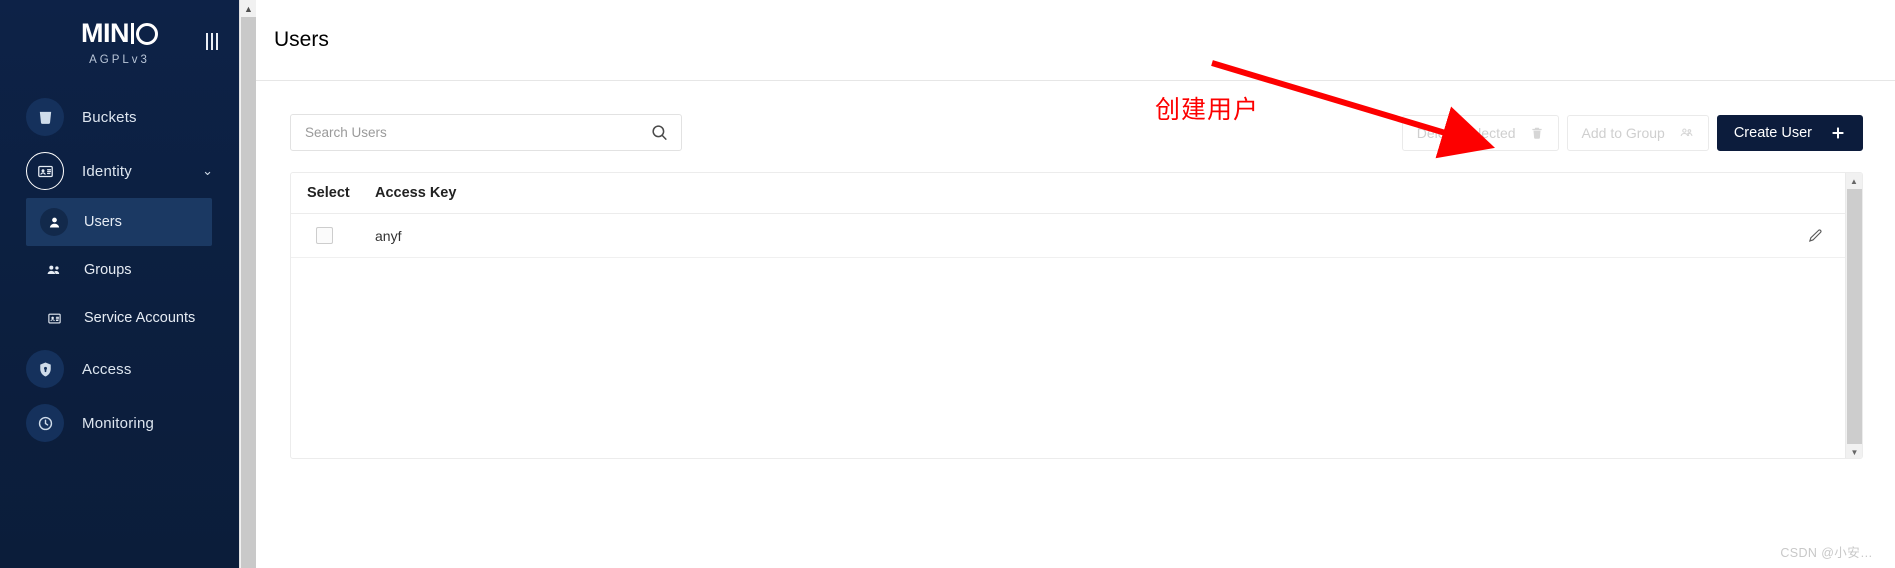 The width and height of the screenshot is (1895, 568). I want to click on identity-submenu: Users Groups Service Accounts, so click(119, 270).